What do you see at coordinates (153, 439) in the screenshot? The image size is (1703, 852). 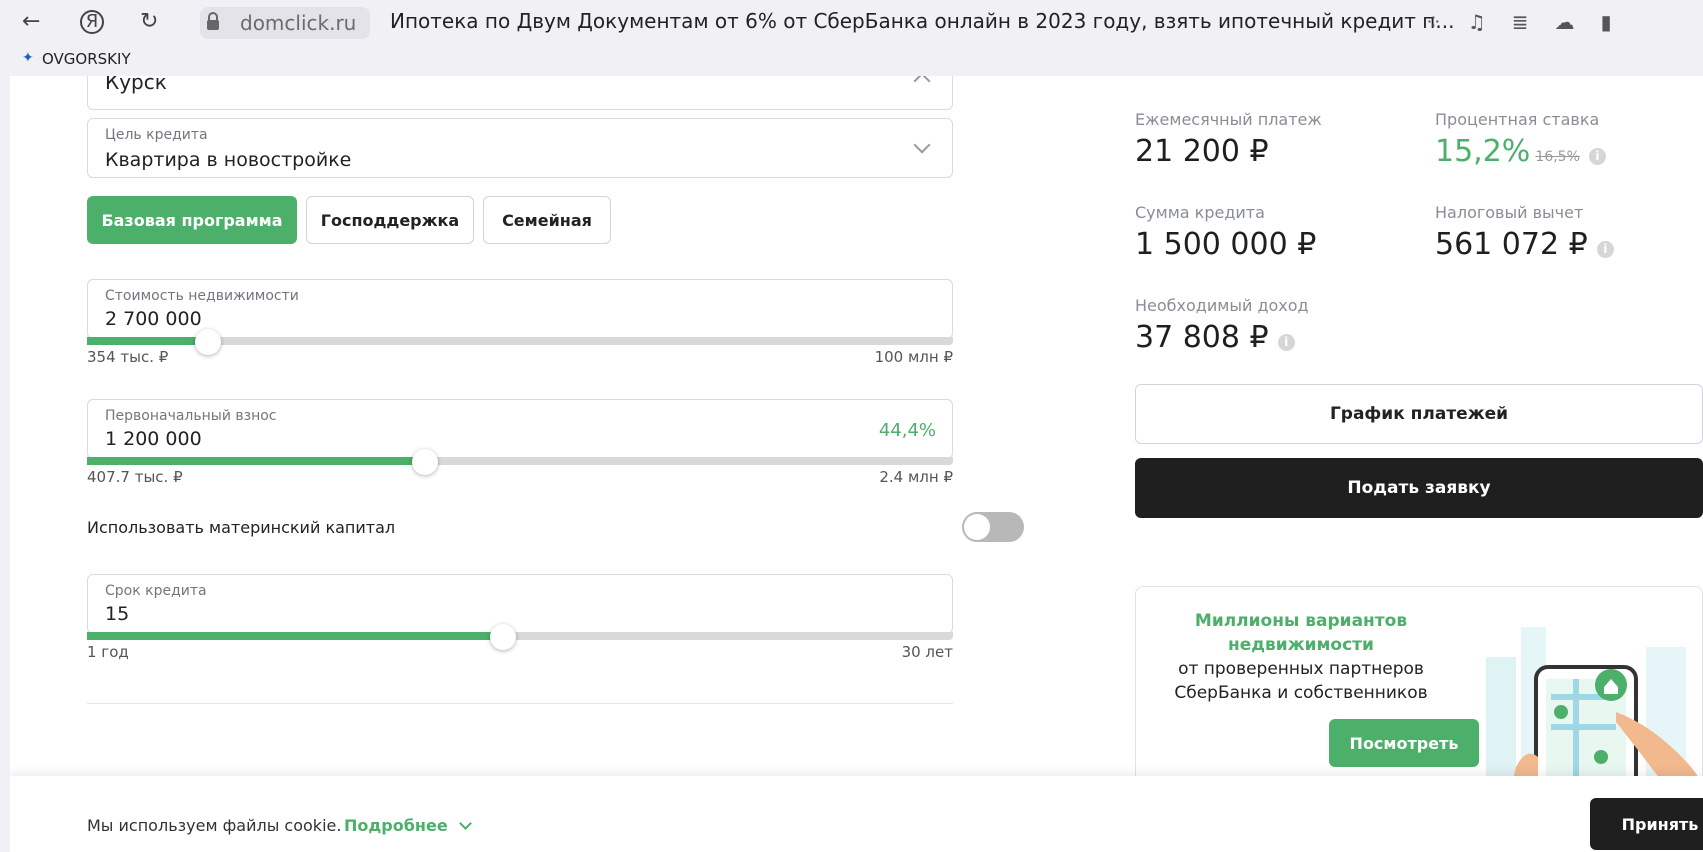 I see `downpayment-value: 1 200 000` at bounding box center [153, 439].